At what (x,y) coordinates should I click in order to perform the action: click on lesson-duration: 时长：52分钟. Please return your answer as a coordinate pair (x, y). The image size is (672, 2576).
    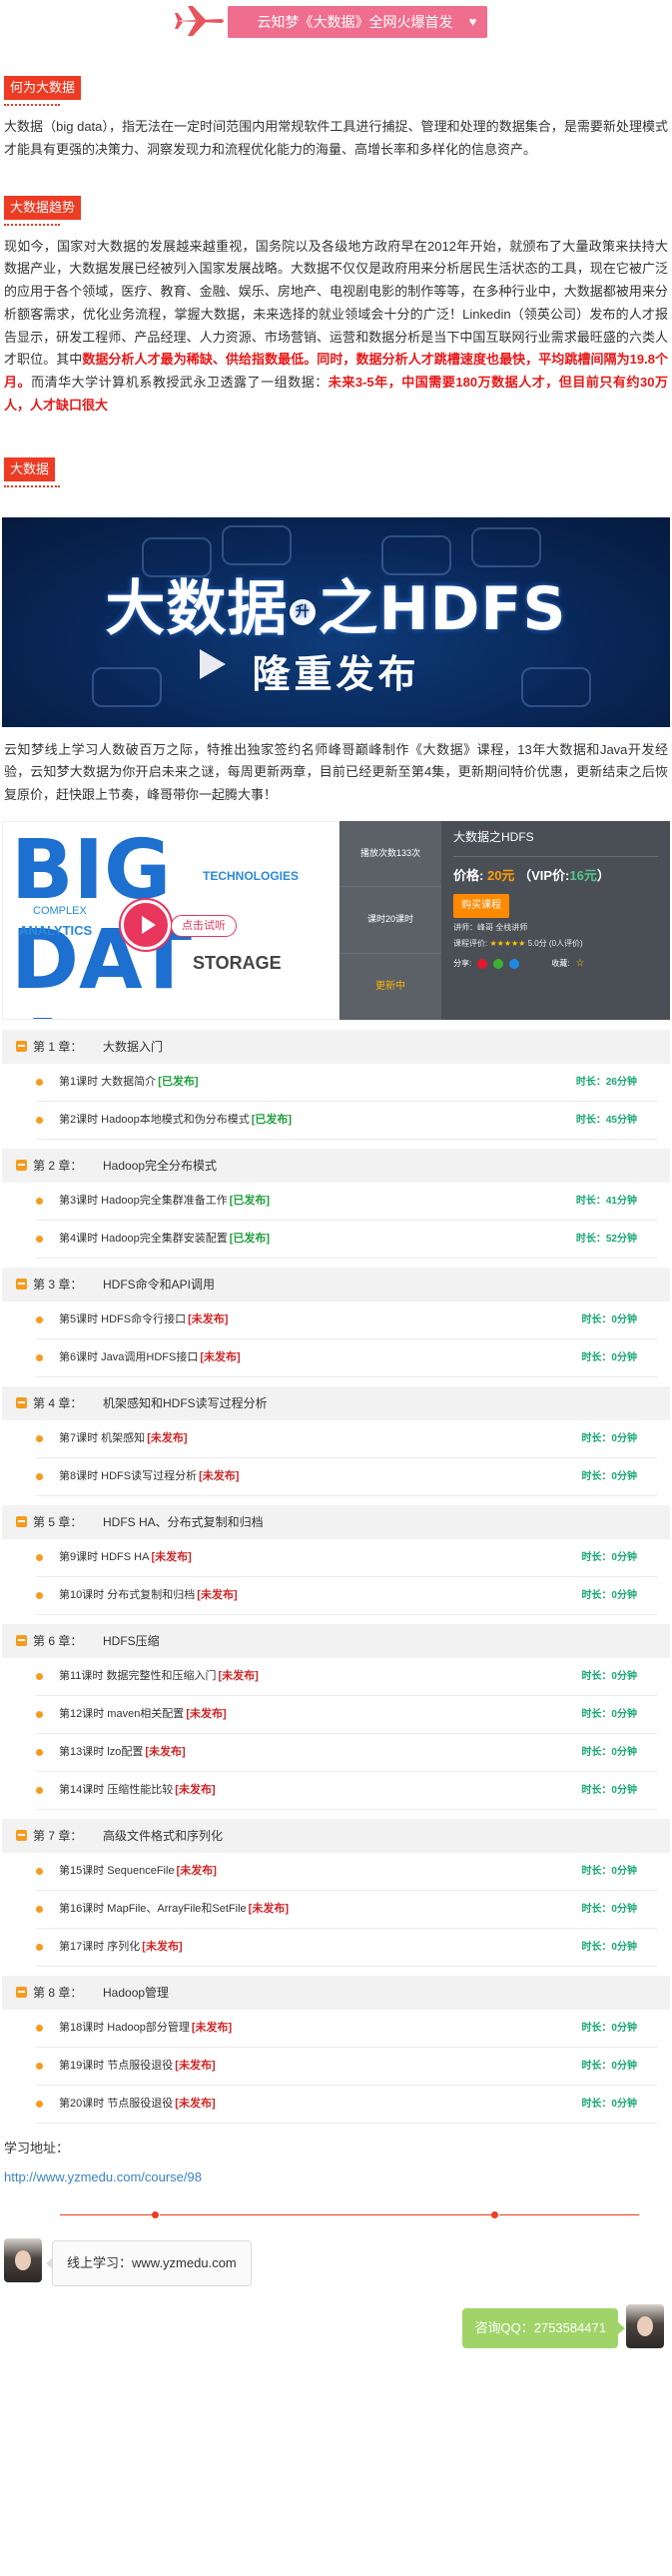
    Looking at the image, I should click on (606, 1239).